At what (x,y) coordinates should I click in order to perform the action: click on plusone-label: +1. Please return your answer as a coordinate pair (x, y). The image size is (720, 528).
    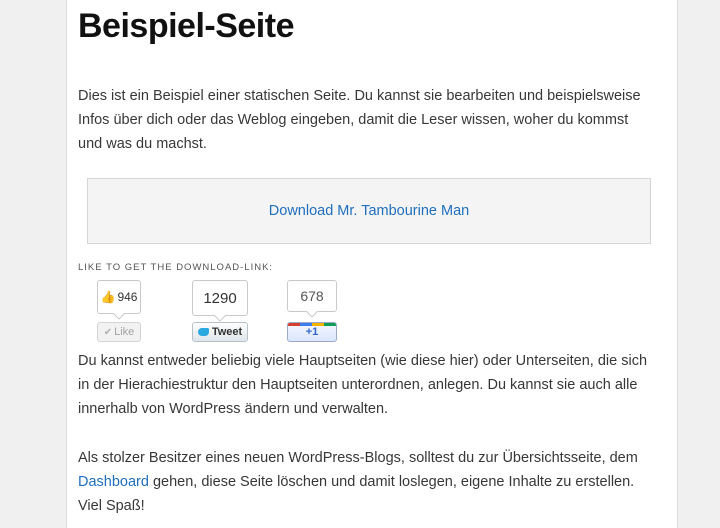
    Looking at the image, I should click on (312, 332).